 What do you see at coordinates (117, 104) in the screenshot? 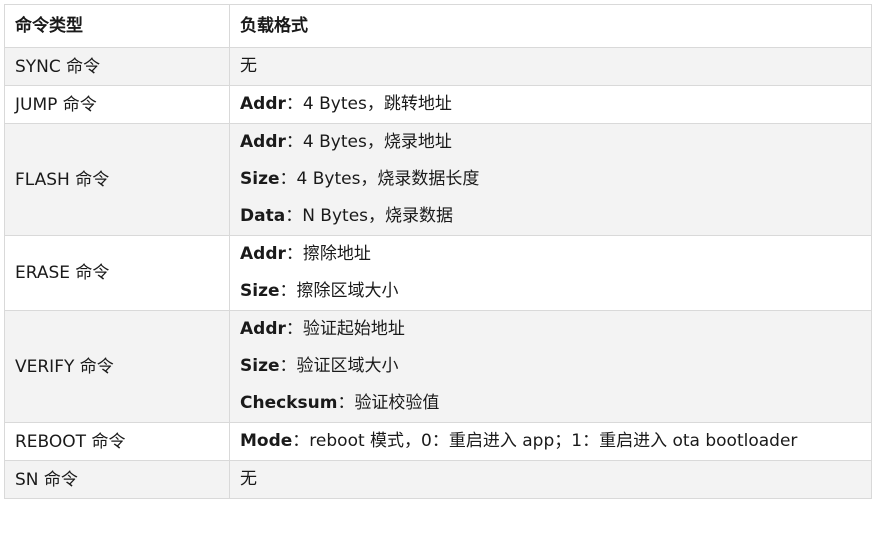
I see `cell-command: JUMP 命令` at bounding box center [117, 104].